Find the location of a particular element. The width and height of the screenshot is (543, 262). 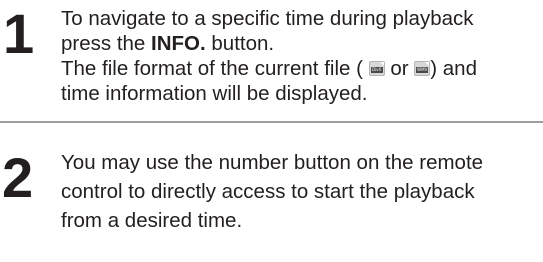

step-1-line-2-post: button. is located at coordinates (240, 43).